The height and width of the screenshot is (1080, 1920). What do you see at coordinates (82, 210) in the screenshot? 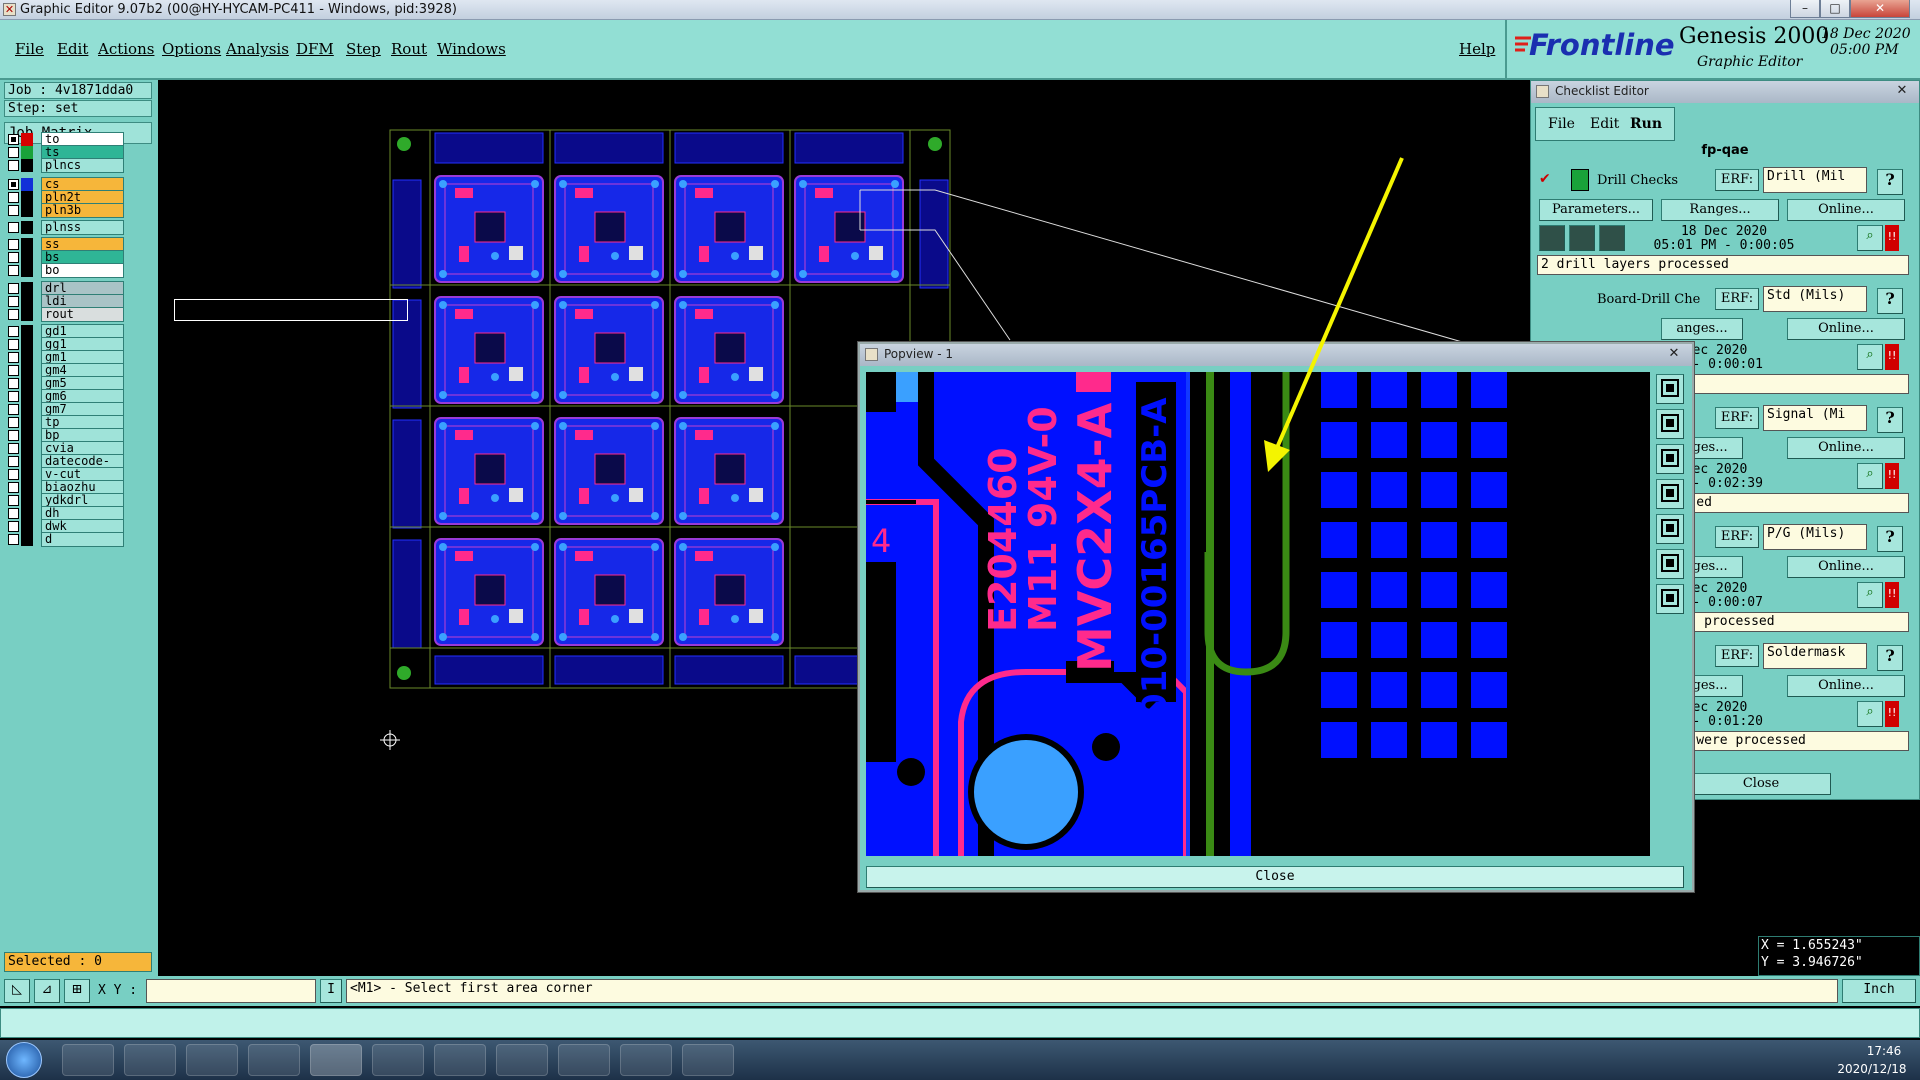
I see `layer-name: pln3b` at bounding box center [82, 210].